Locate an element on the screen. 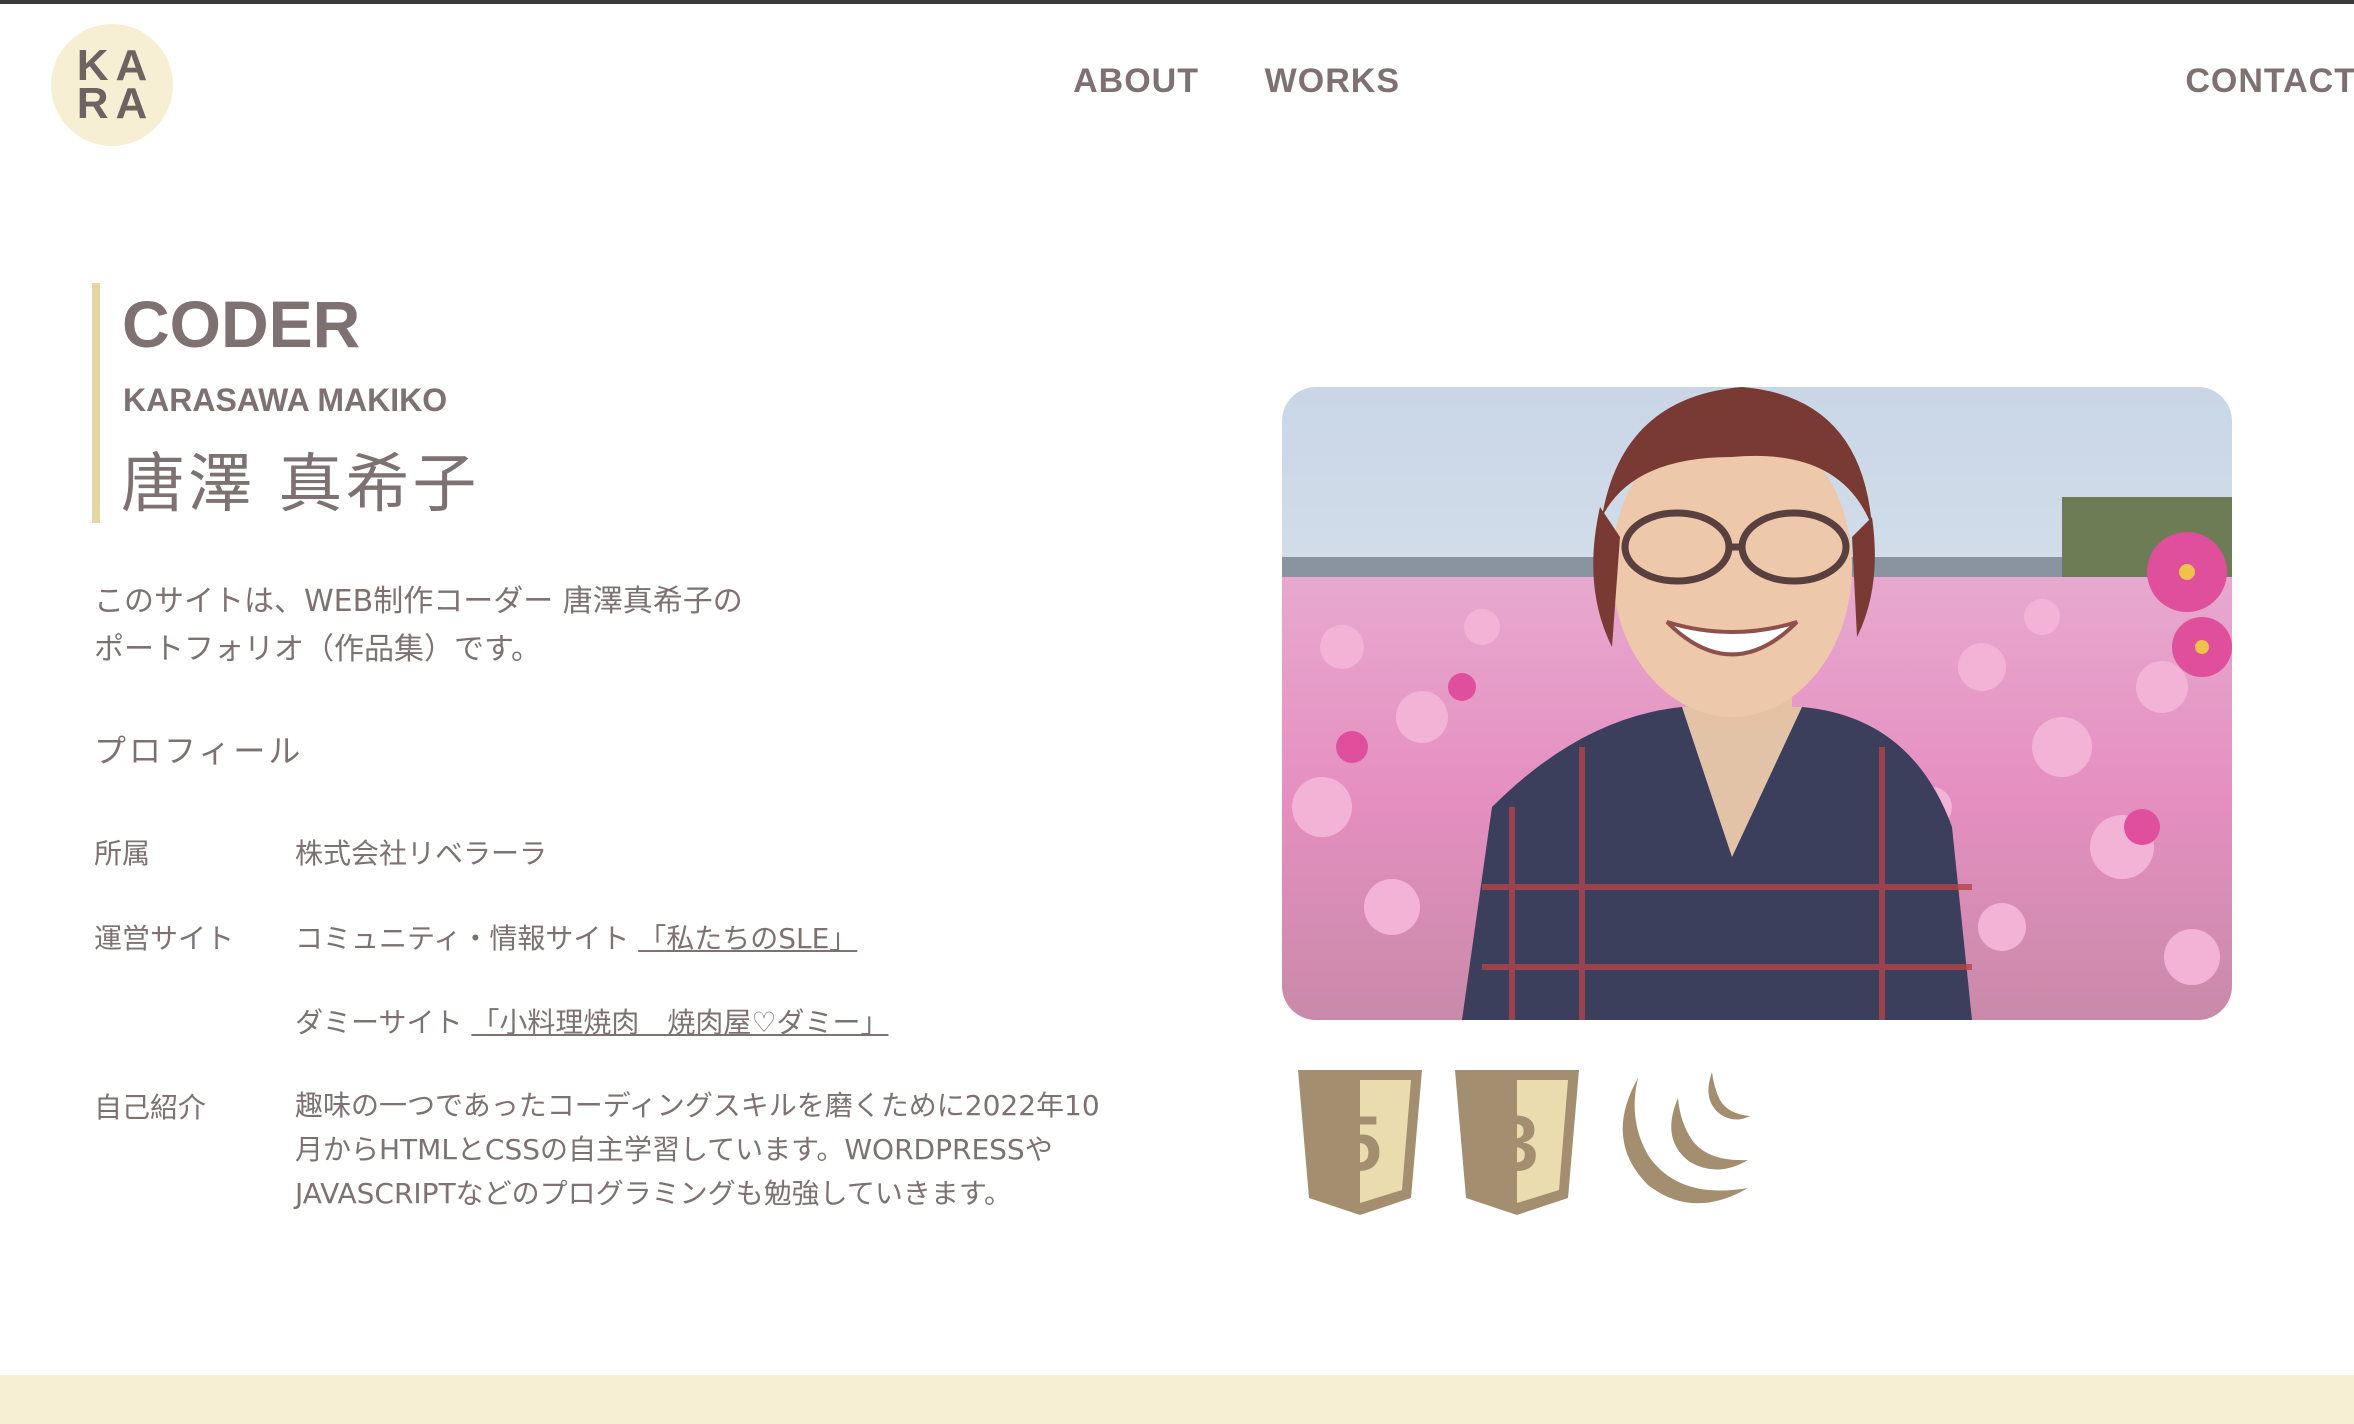 This screenshot has height=1424, width=2354. intro-line-2: ポートフォリオ（作品集）です。 is located at coordinates (317, 649).